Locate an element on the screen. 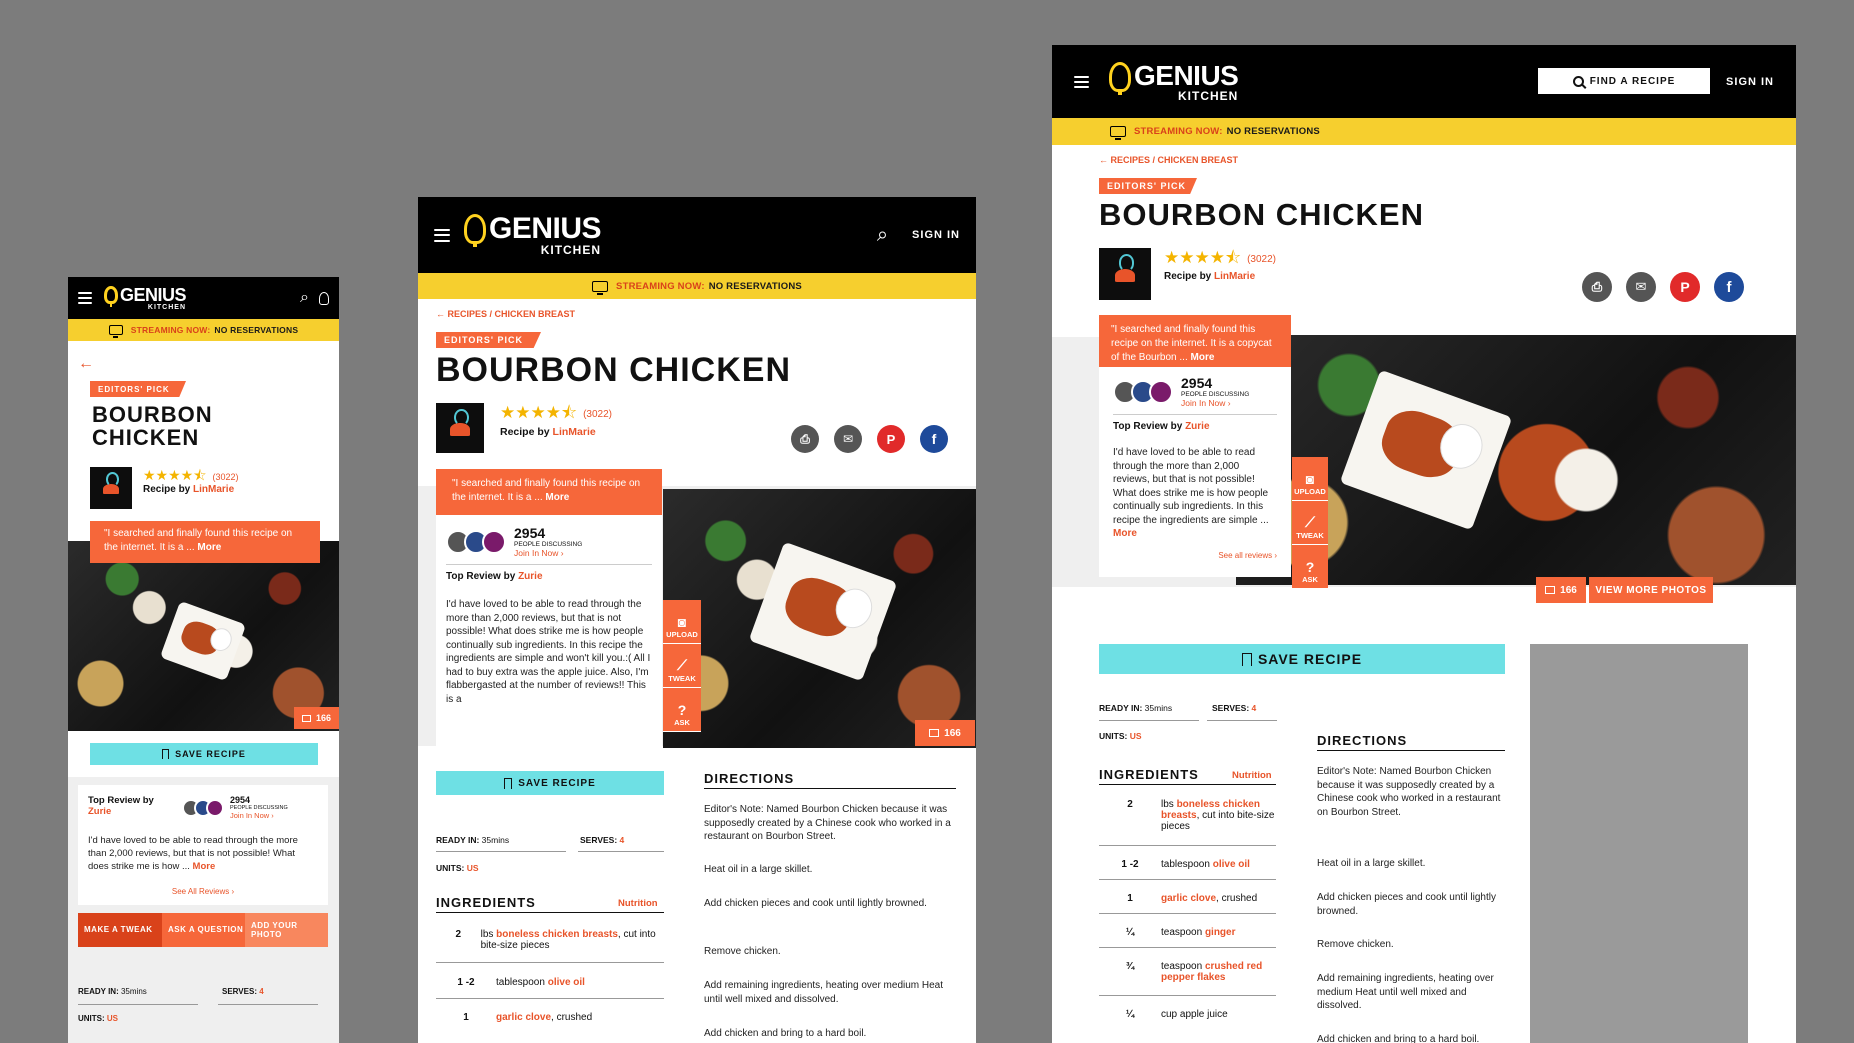 The image size is (1854, 1043). add-your-photo-tab: ADD YOUR PHOTO is located at coordinates (286, 930).